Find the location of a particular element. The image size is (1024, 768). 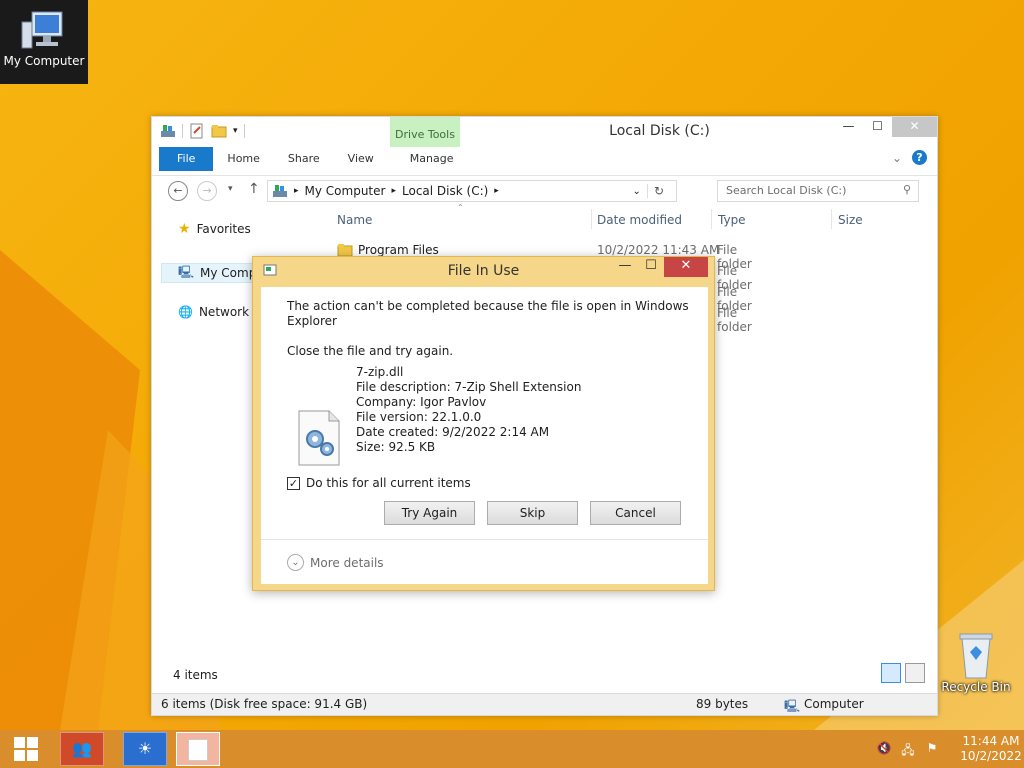

explorer-titlebar: ▾ Drive Tools Local Disk (C:) — ☐ ✕ is located at coordinates (544, 132).